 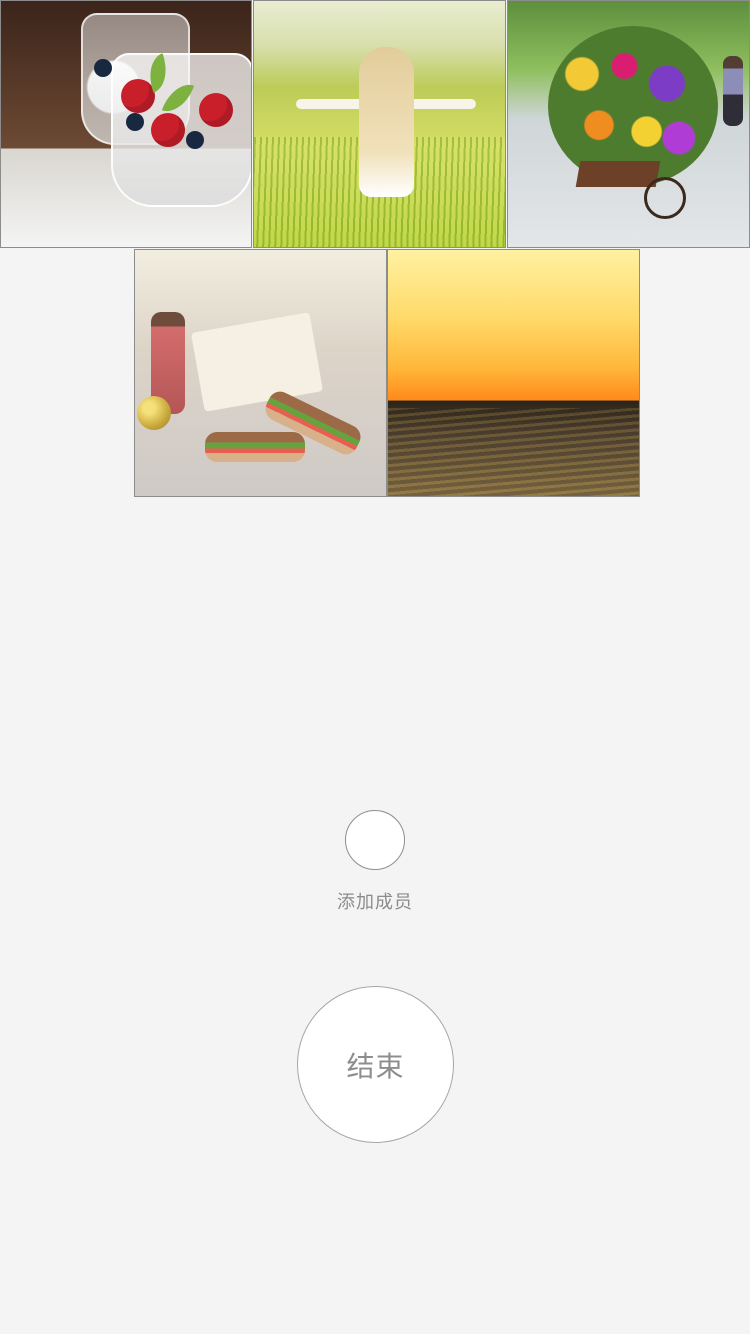 What do you see at coordinates (257, 362) in the screenshot?
I see `open-book` at bounding box center [257, 362].